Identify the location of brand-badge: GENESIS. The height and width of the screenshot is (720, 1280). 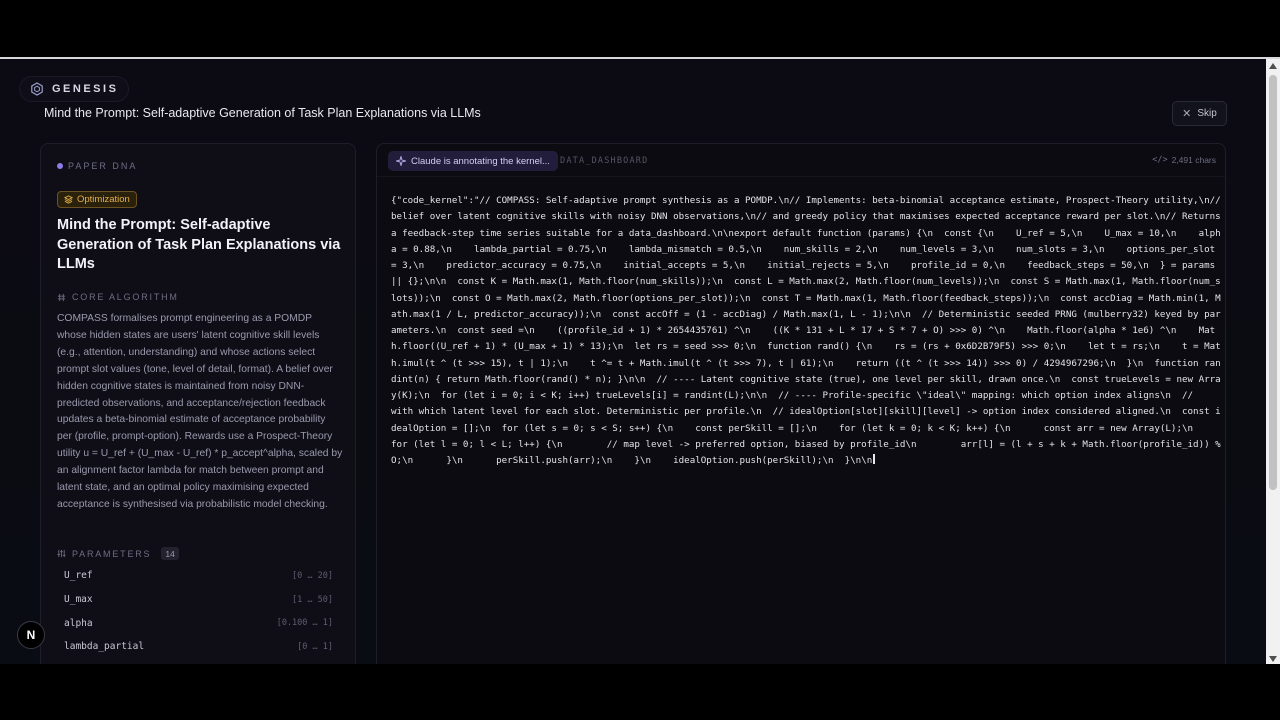
(74, 89).